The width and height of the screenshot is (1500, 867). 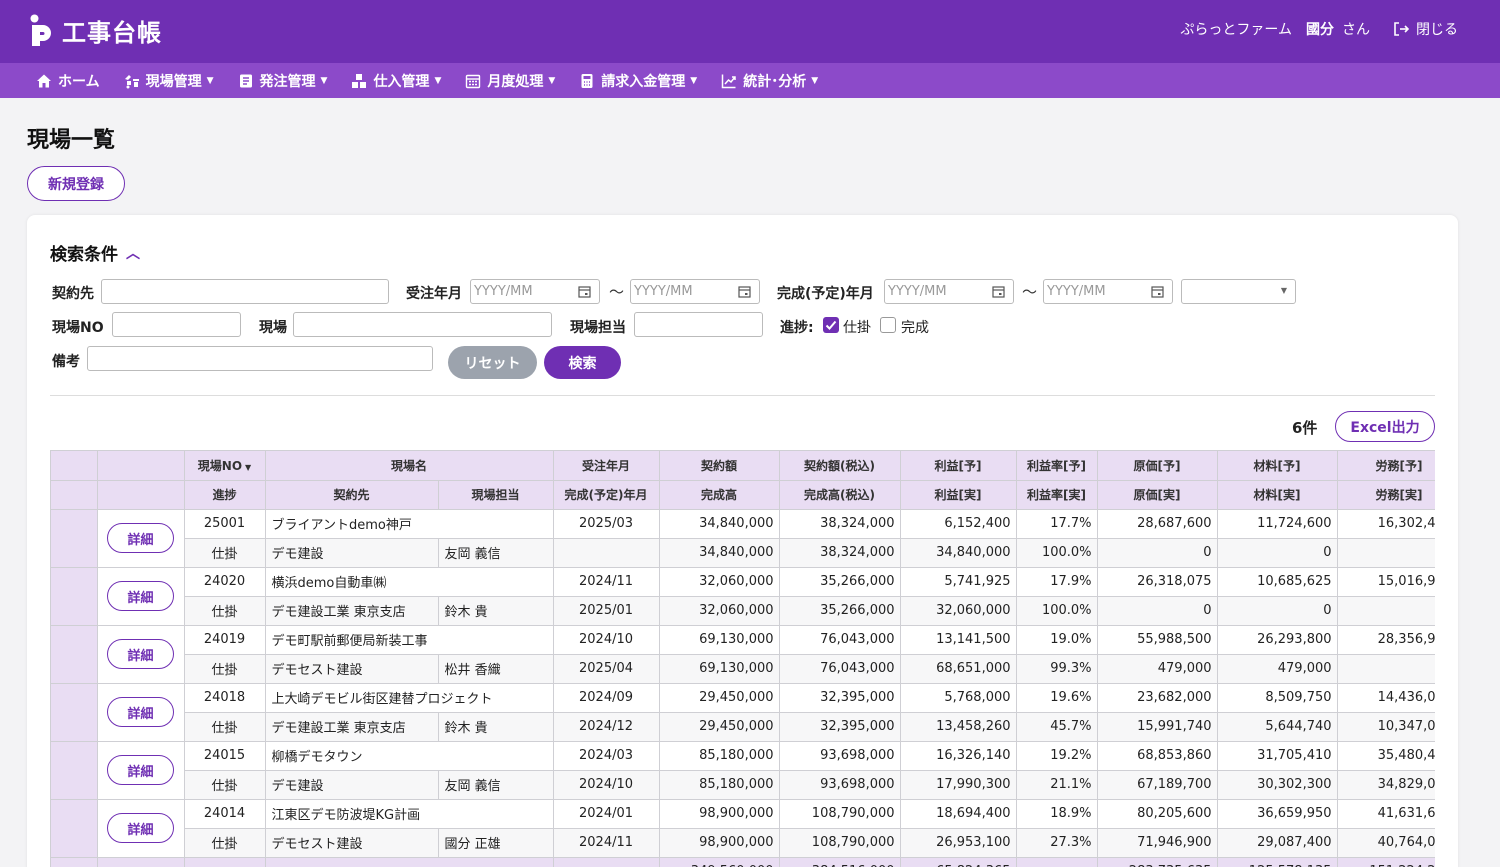 What do you see at coordinates (1319, 29) in the screenshot?
I see `user-area: ぷらっとファーム 國分 さん 閉じる` at bounding box center [1319, 29].